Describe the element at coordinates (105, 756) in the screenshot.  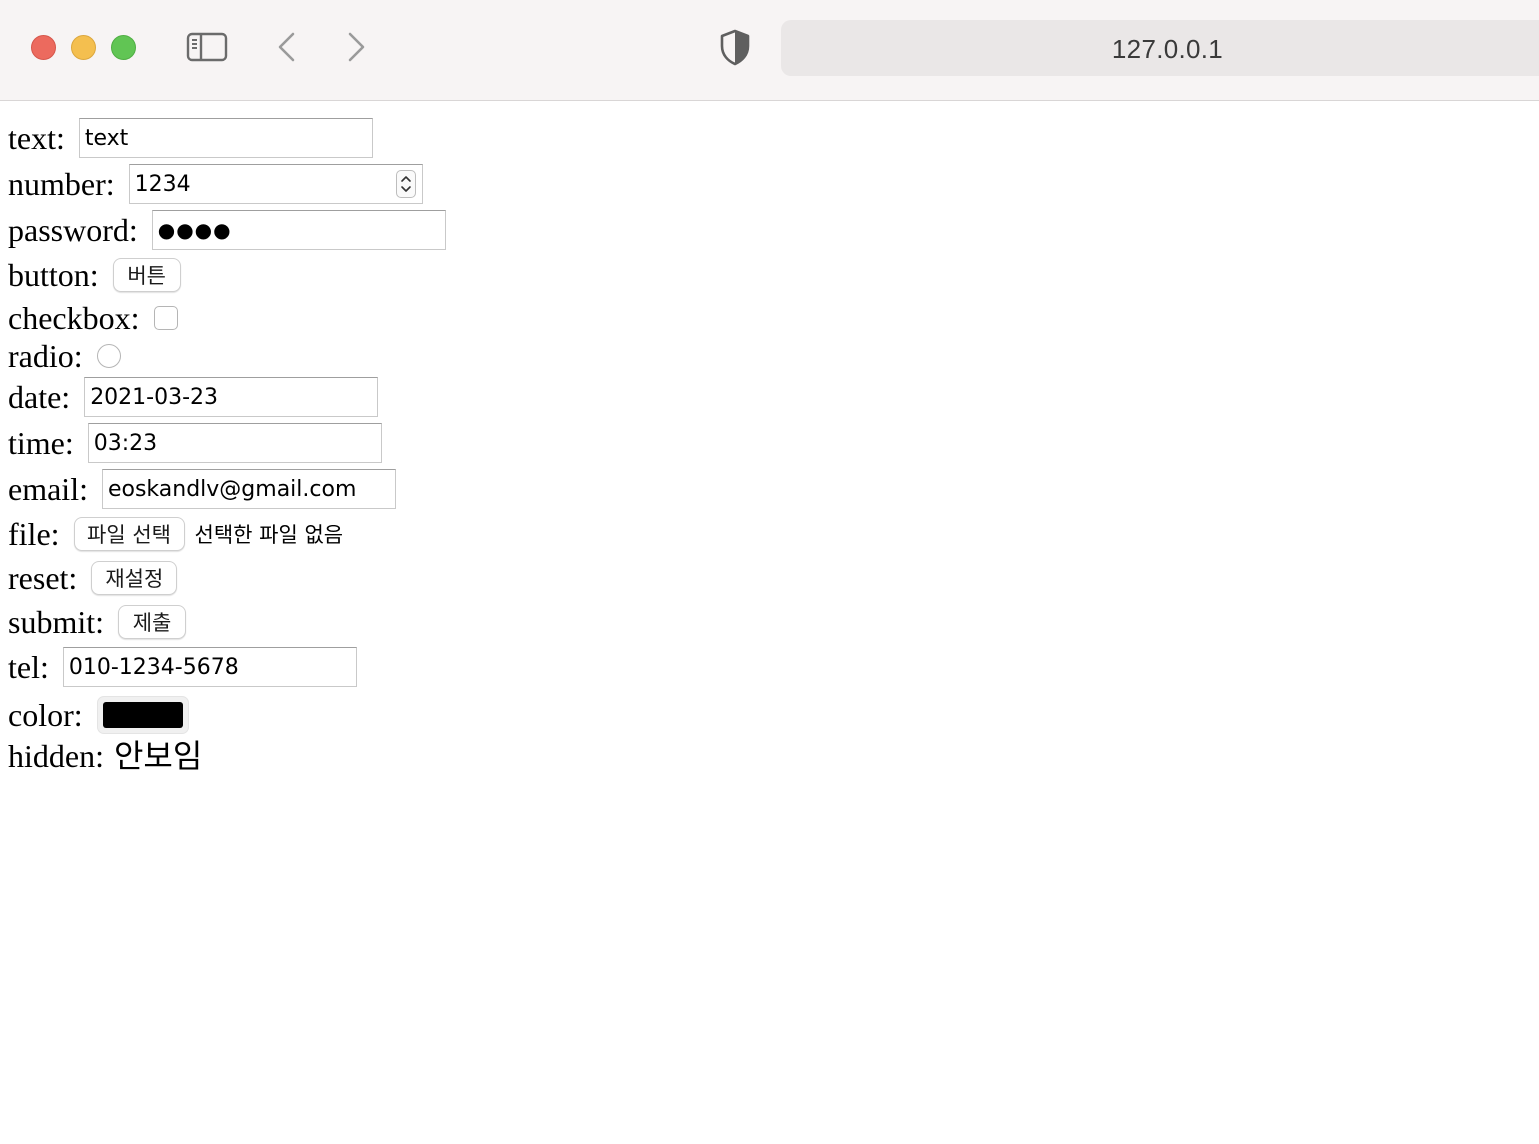
I see `hidden-row: hidden: 안보임` at that location.